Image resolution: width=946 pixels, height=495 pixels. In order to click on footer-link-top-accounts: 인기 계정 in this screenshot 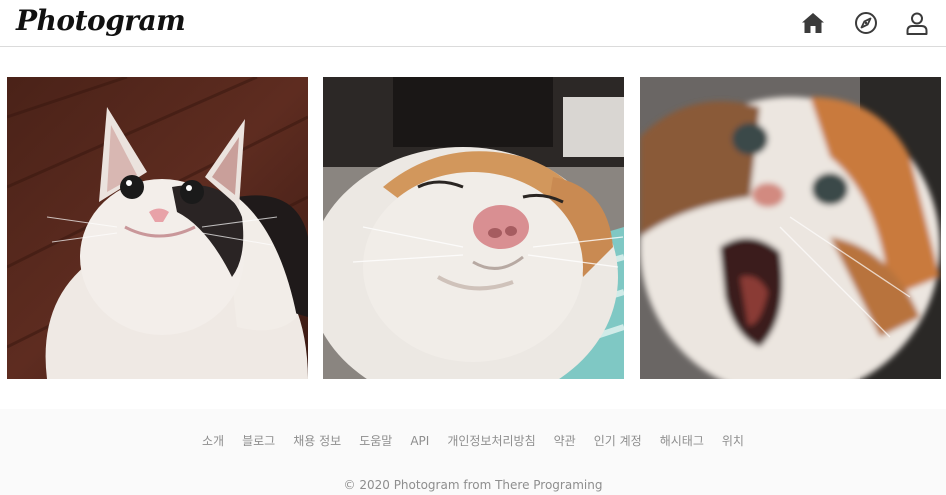, I will do `click(618, 441)`.